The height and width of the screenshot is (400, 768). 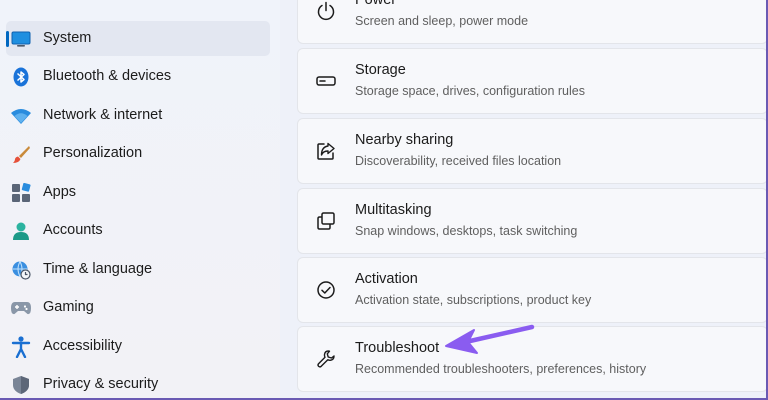 I want to click on card-subtitle: Snap windows, desktops, task switching, so click(x=466, y=231).